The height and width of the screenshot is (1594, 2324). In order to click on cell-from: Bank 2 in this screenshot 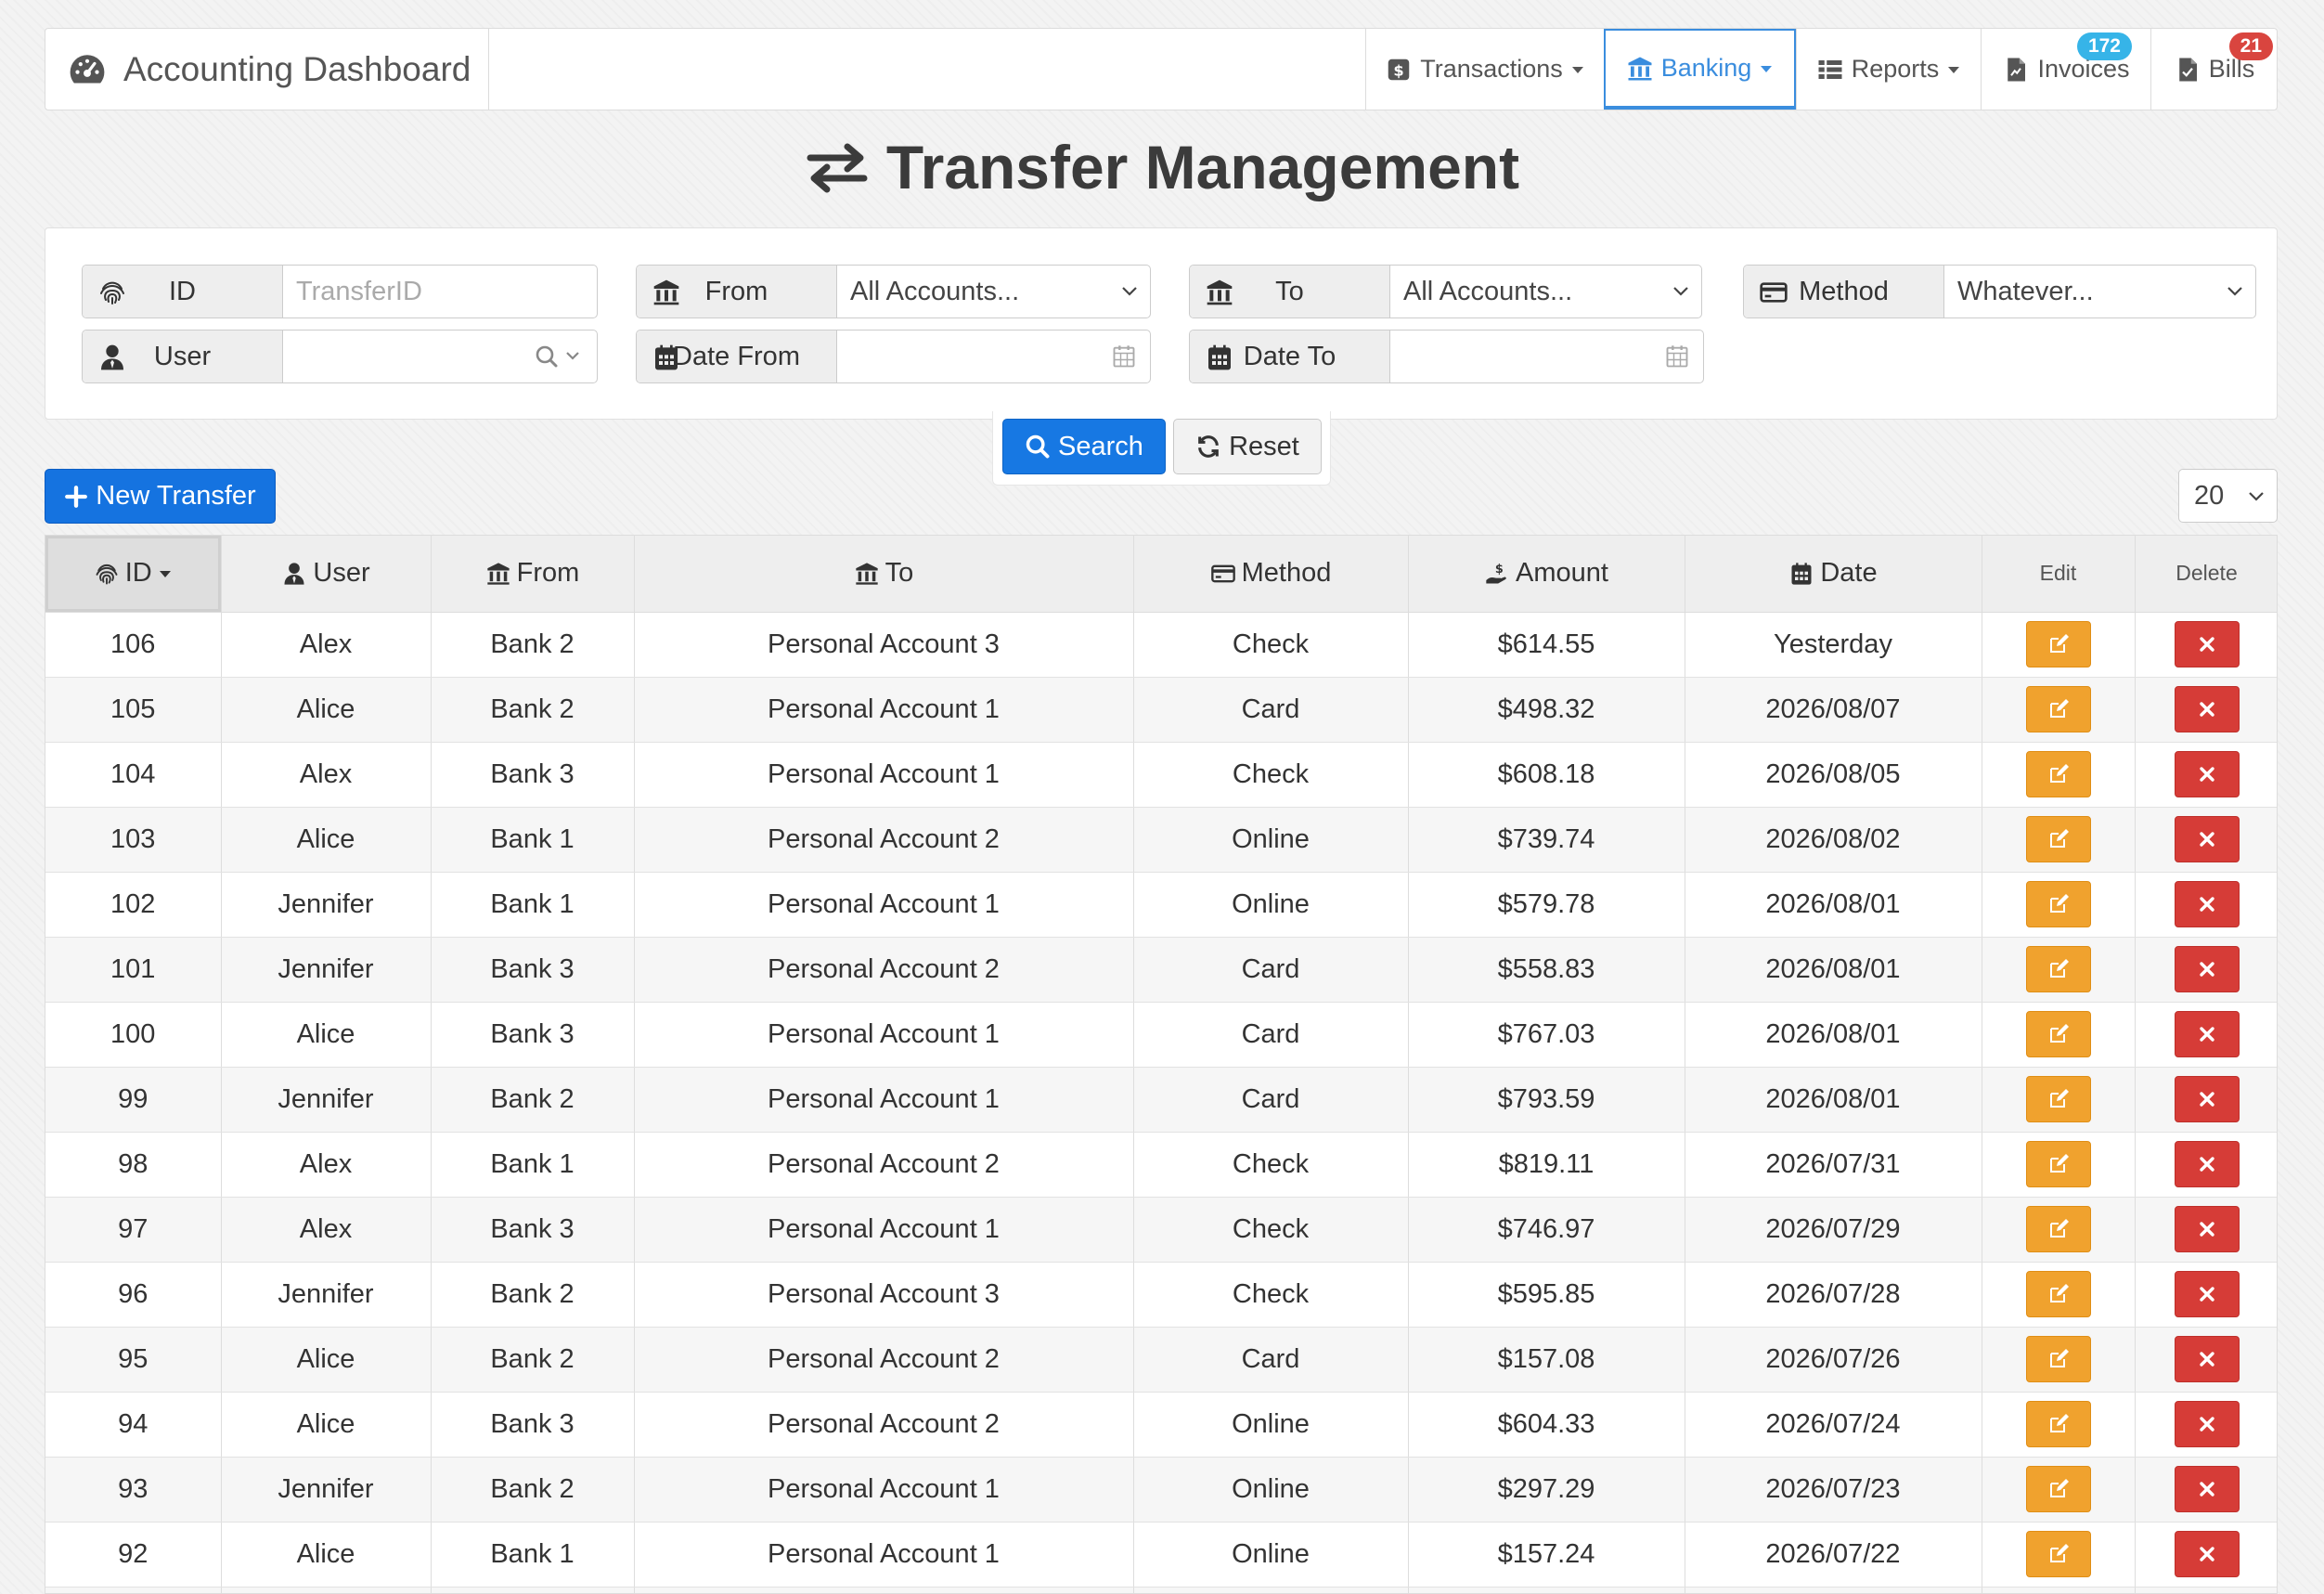, I will do `click(533, 1360)`.